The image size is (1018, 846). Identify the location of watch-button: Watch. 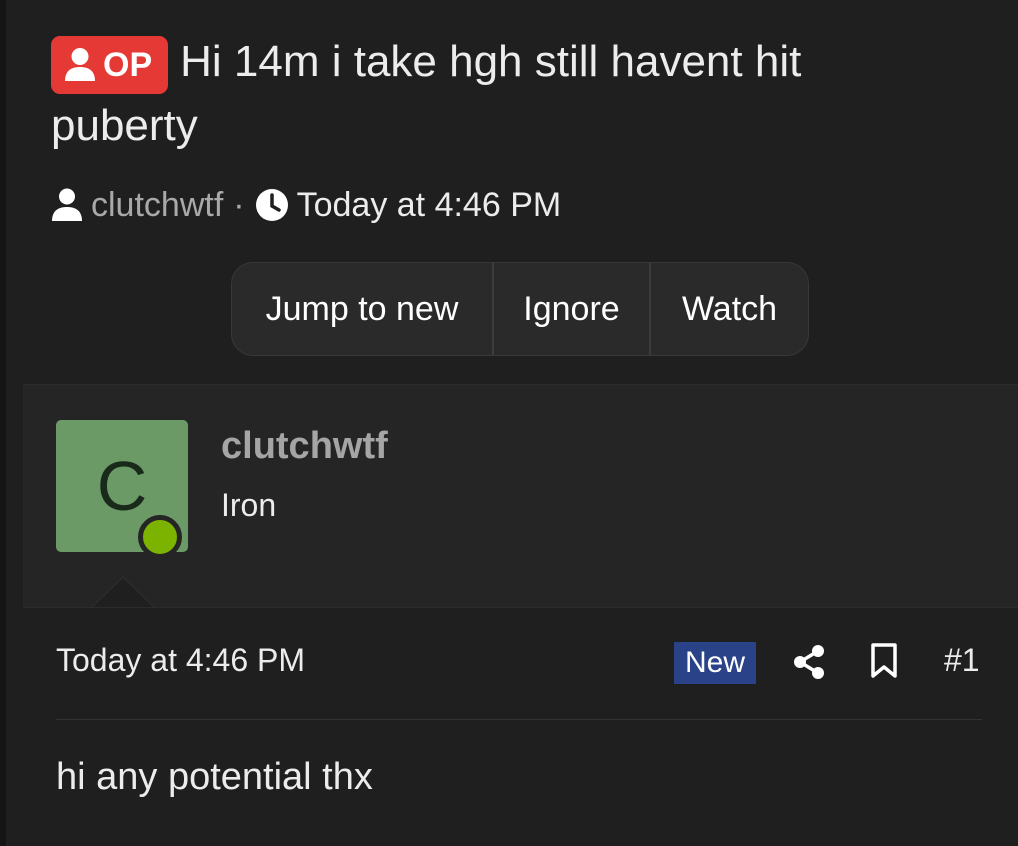
(728, 309).